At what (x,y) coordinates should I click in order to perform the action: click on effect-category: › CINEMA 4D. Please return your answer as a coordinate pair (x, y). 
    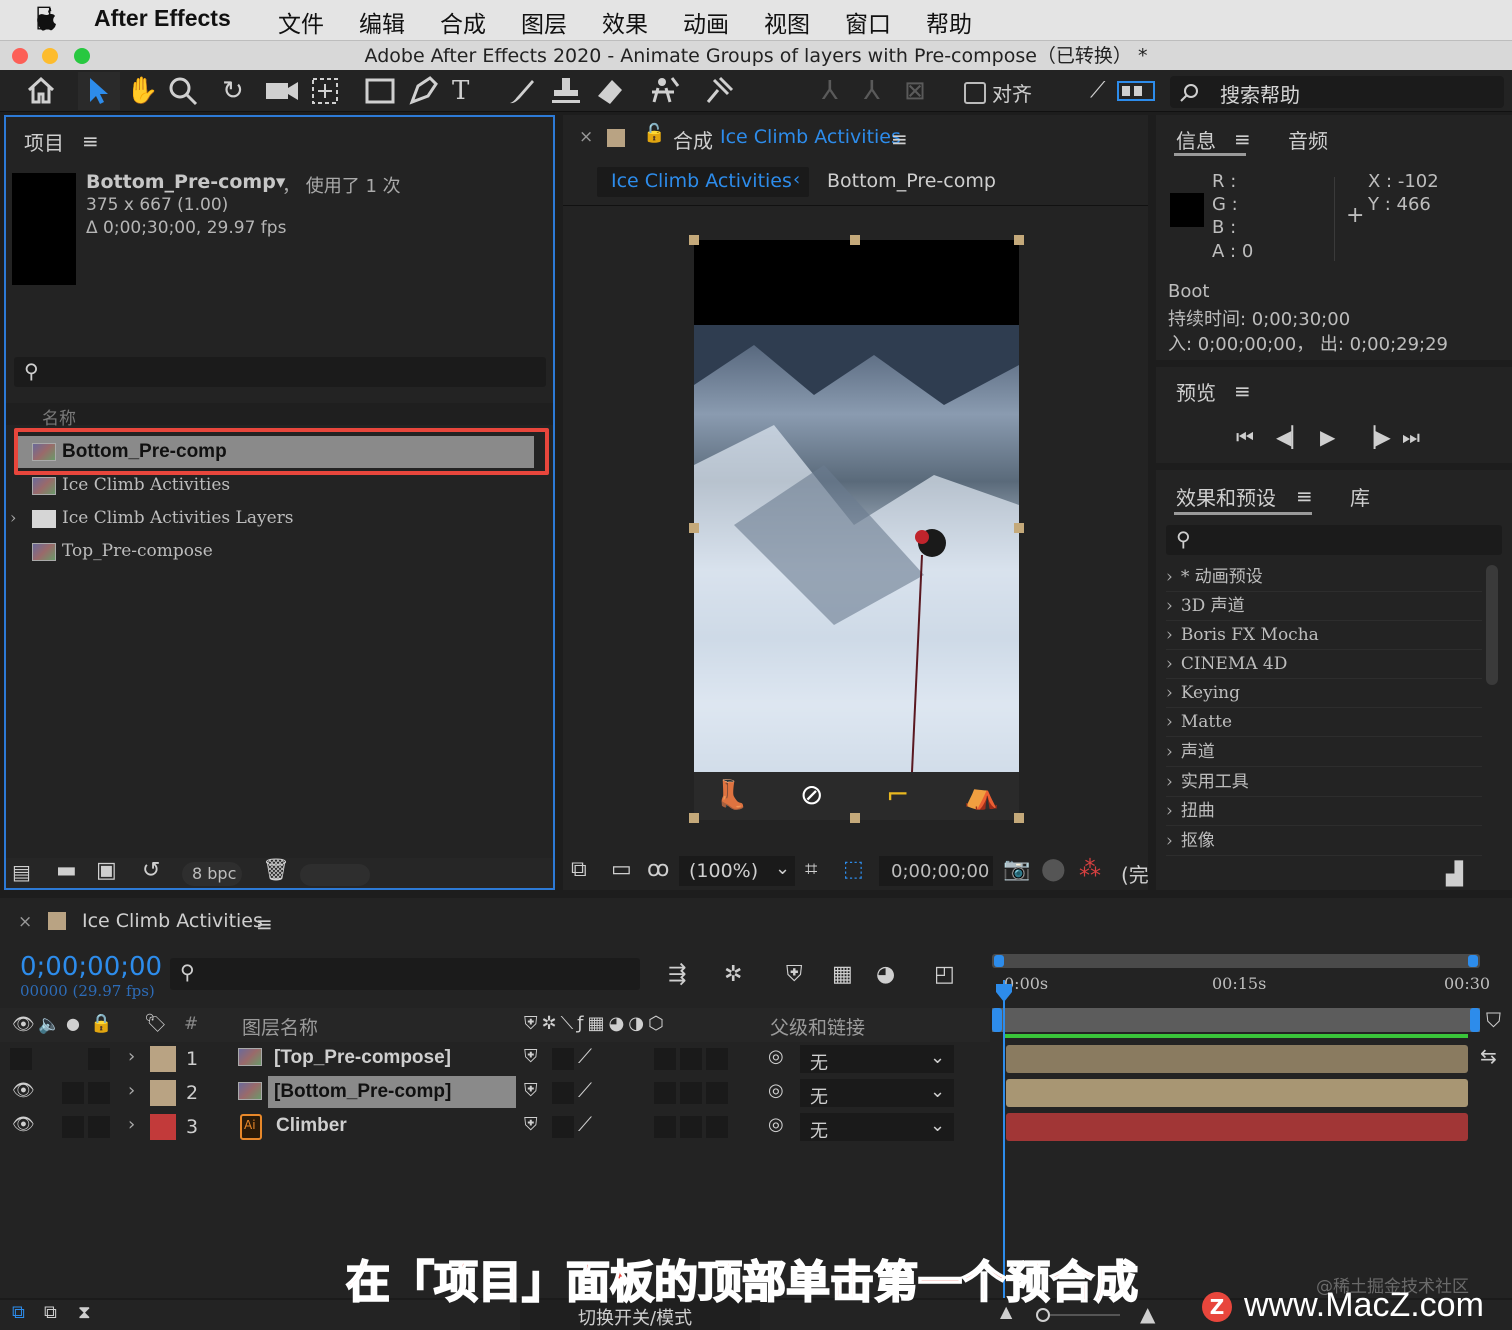
    Looking at the image, I should click on (1324, 664).